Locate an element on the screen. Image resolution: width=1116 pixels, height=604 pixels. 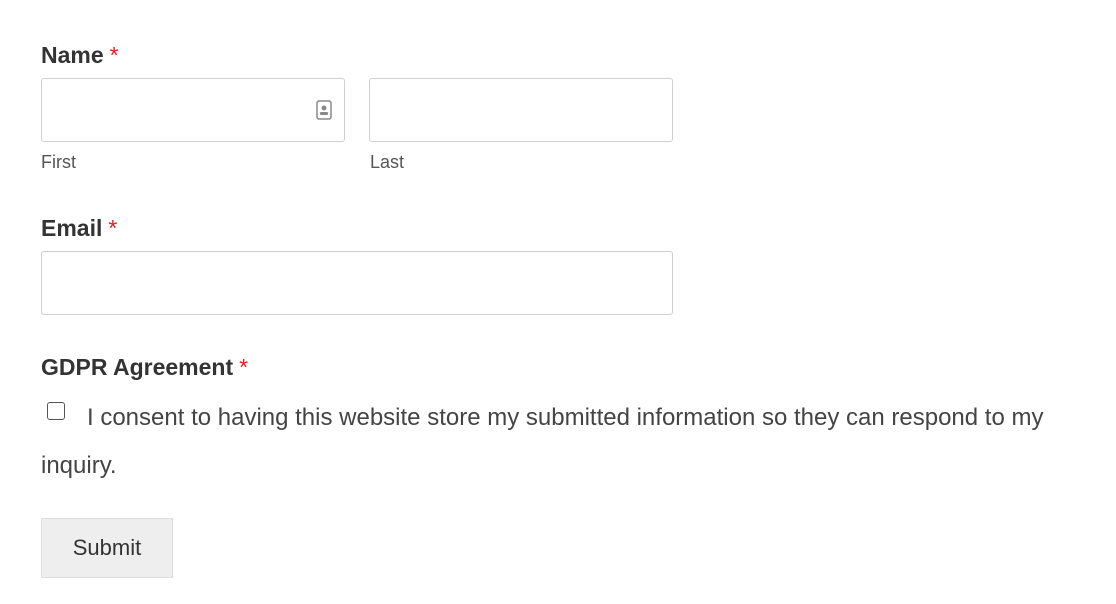
submit-button: Submit is located at coordinates (107, 548).